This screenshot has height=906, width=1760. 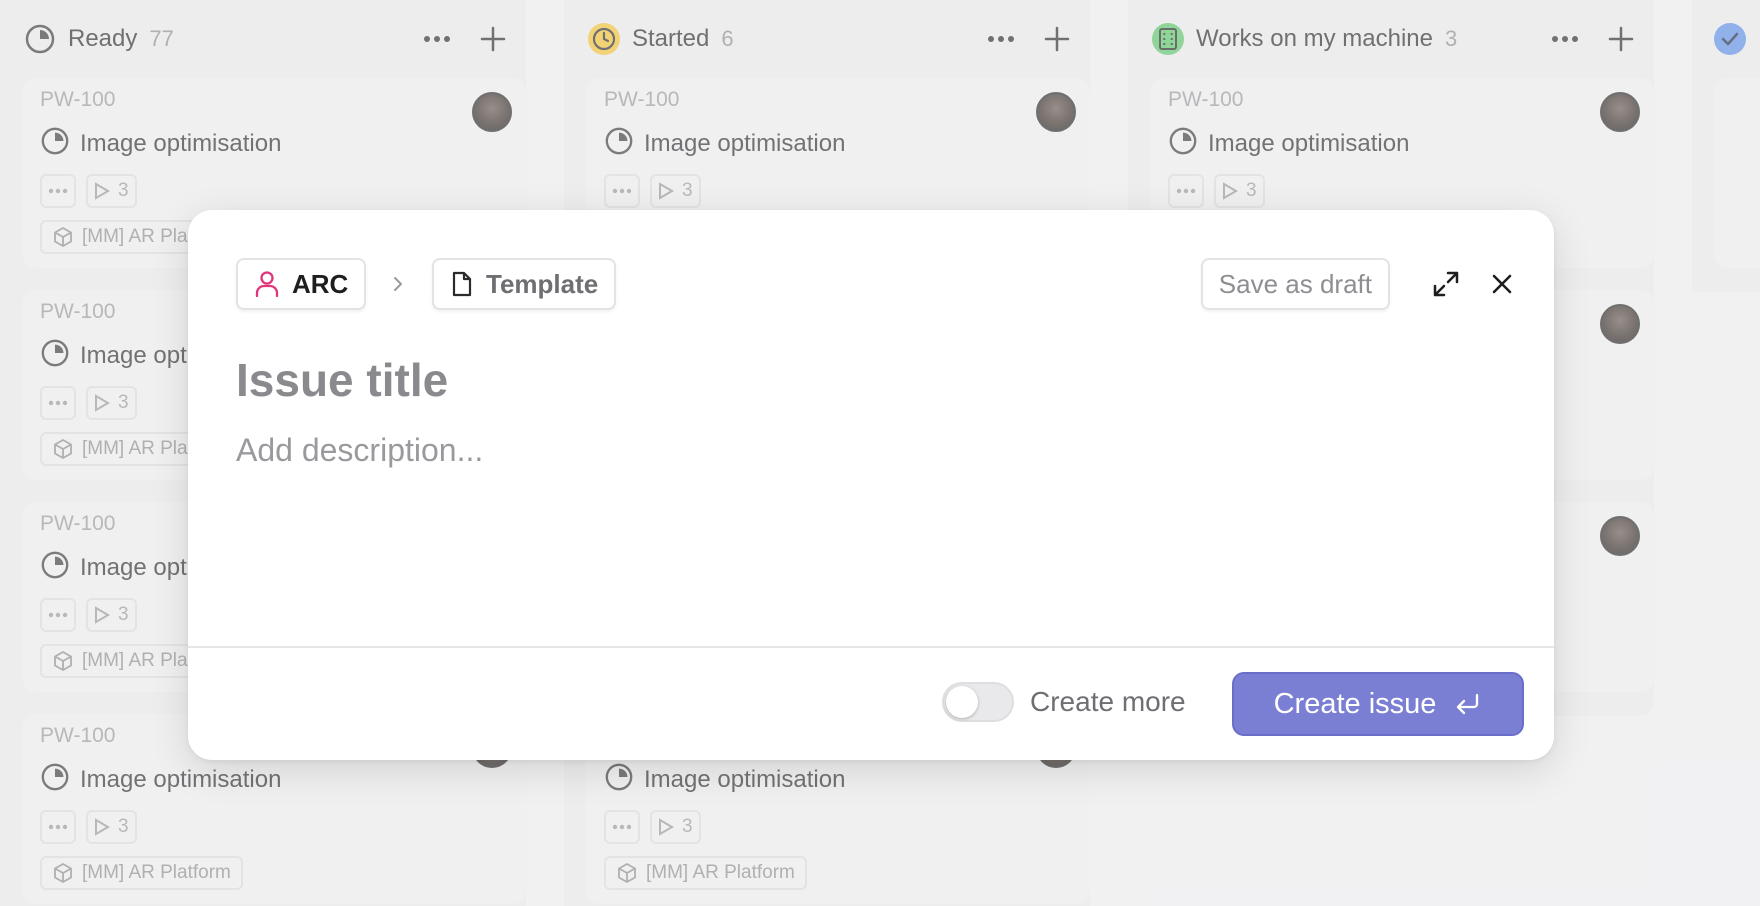 What do you see at coordinates (1295, 284) in the screenshot?
I see `save-as-draft-button: Save as draft` at bounding box center [1295, 284].